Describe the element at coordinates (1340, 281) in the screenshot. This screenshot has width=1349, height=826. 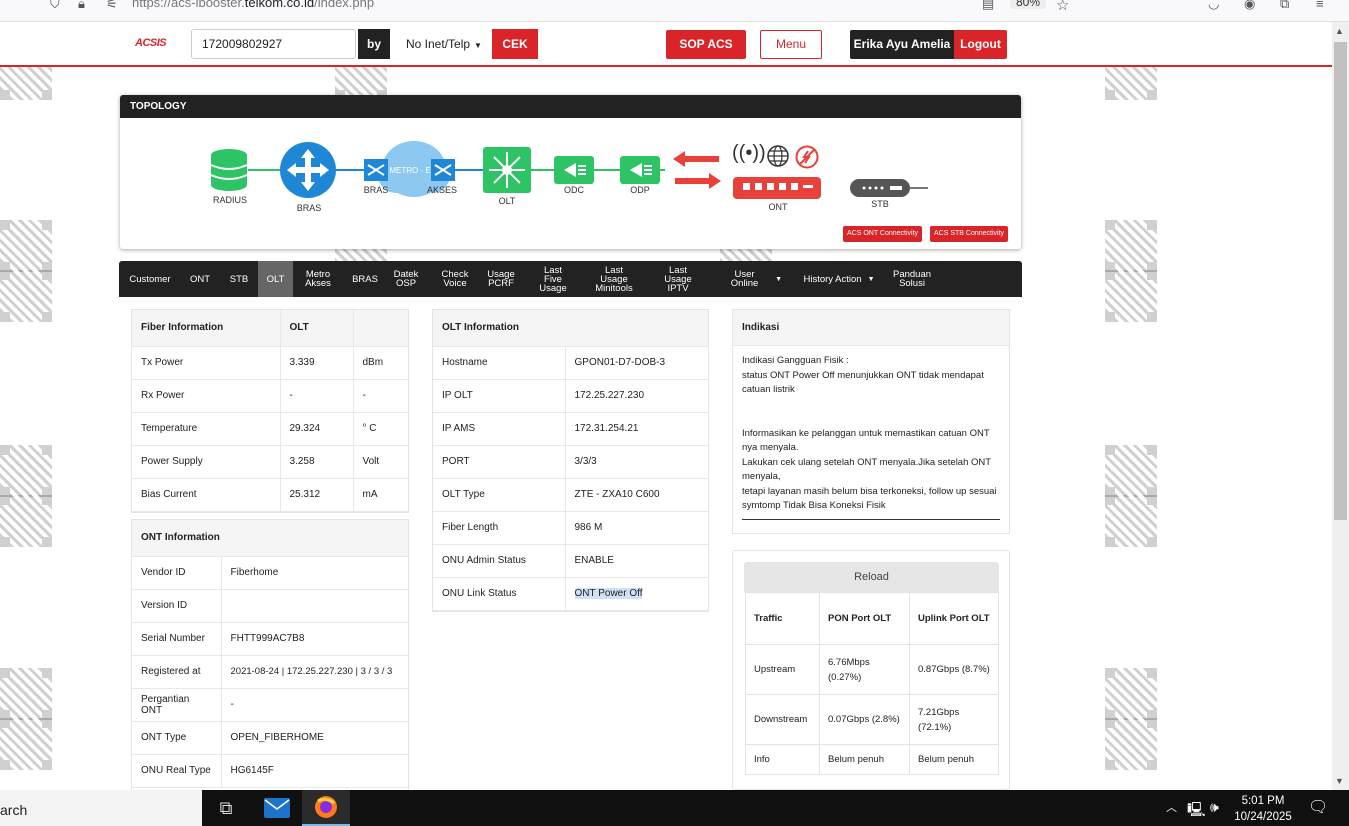
I see `scroll-thumb` at that location.